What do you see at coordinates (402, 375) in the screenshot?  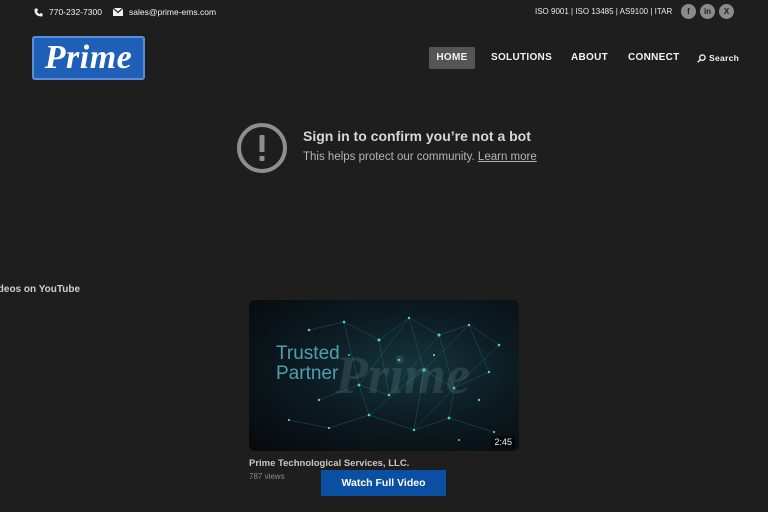 I see `thumbnail-watermark: Prime` at bounding box center [402, 375].